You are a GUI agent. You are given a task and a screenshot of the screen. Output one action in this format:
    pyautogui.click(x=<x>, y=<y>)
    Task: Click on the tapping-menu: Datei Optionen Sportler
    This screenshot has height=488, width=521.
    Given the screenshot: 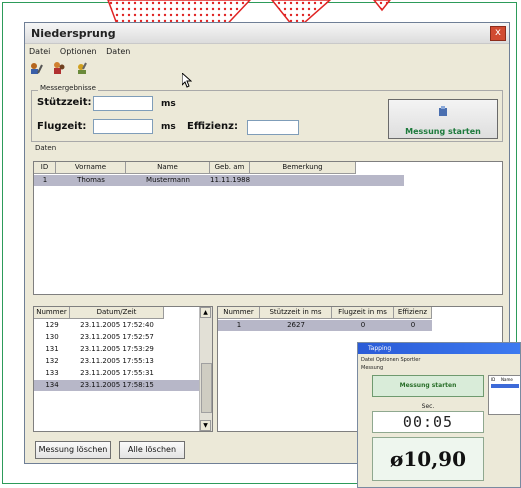 What is the action you would take?
    pyautogui.click(x=390, y=360)
    